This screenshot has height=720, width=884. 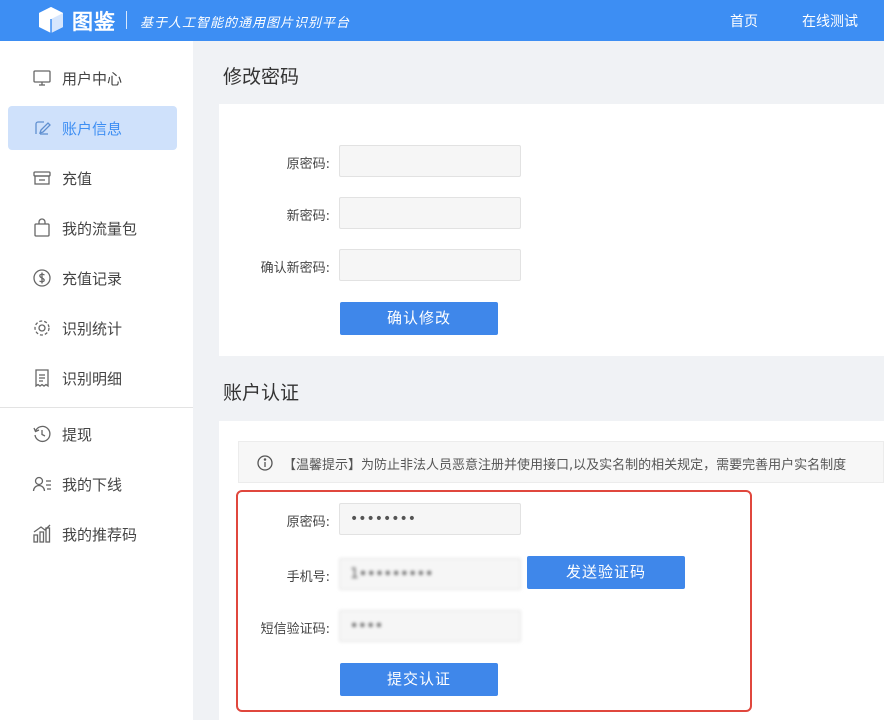 What do you see at coordinates (96, 407) in the screenshot?
I see `sidebar-divider` at bounding box center [96, 407].